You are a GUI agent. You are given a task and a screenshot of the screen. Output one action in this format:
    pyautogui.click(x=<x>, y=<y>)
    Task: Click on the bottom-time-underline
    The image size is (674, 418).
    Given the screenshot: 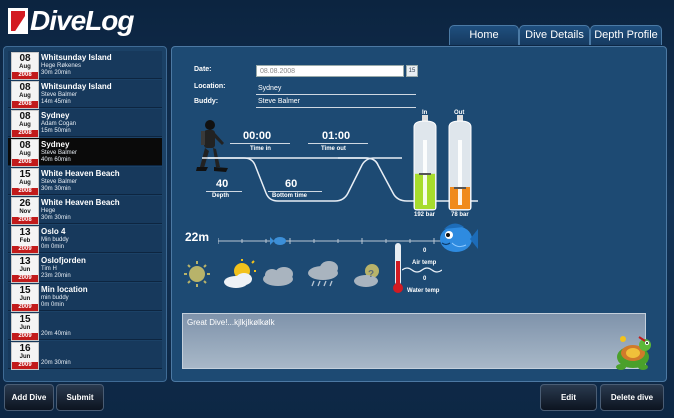 What is the action you would take?
    pyautogui.click(x=295, y=191)
    